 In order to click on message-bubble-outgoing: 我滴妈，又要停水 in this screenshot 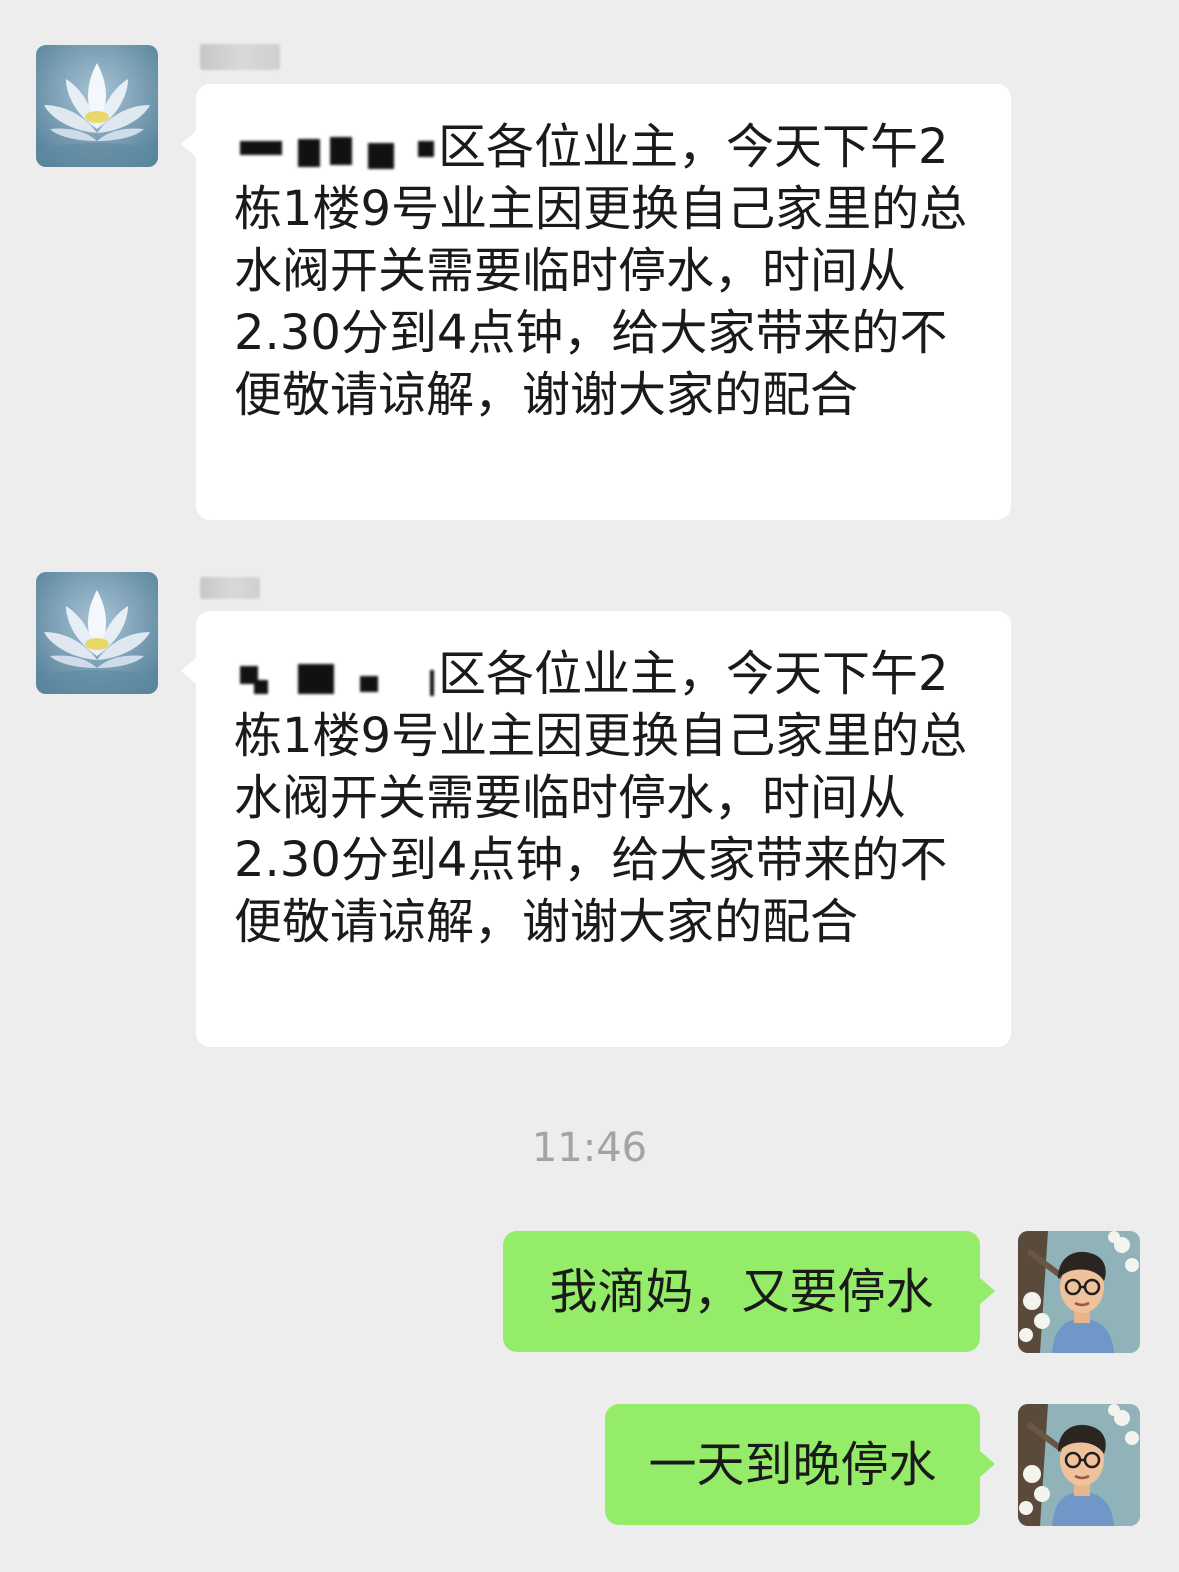, I will do `click(749, 1291)`.